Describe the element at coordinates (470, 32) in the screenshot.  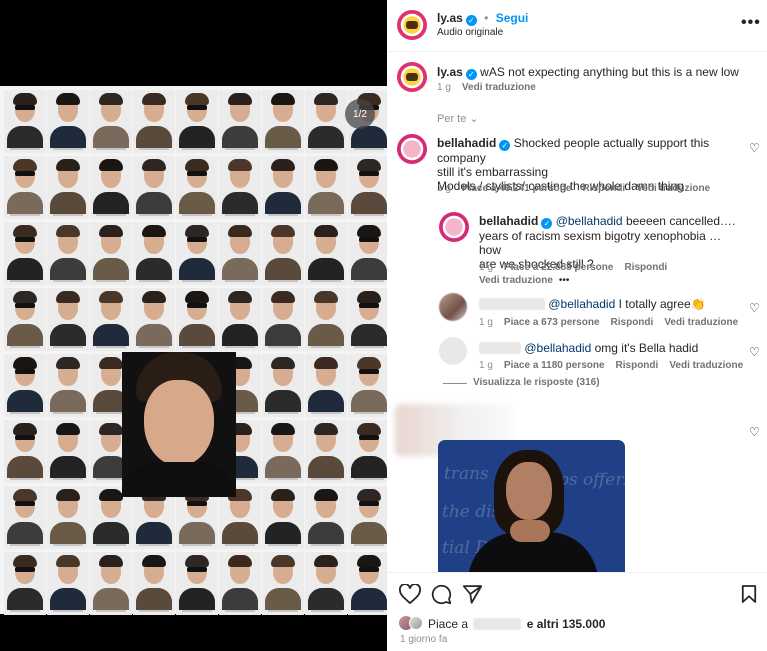
I see `audio-label: Audio originale` at that location.